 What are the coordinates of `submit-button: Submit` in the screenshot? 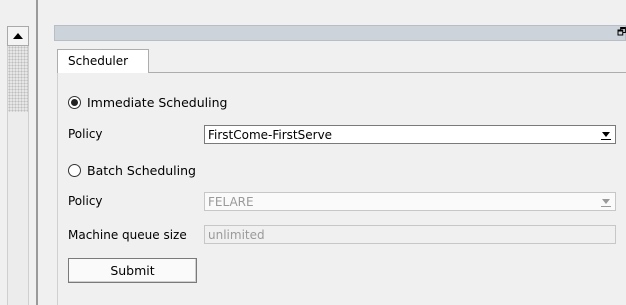 It's located at (132, 270).